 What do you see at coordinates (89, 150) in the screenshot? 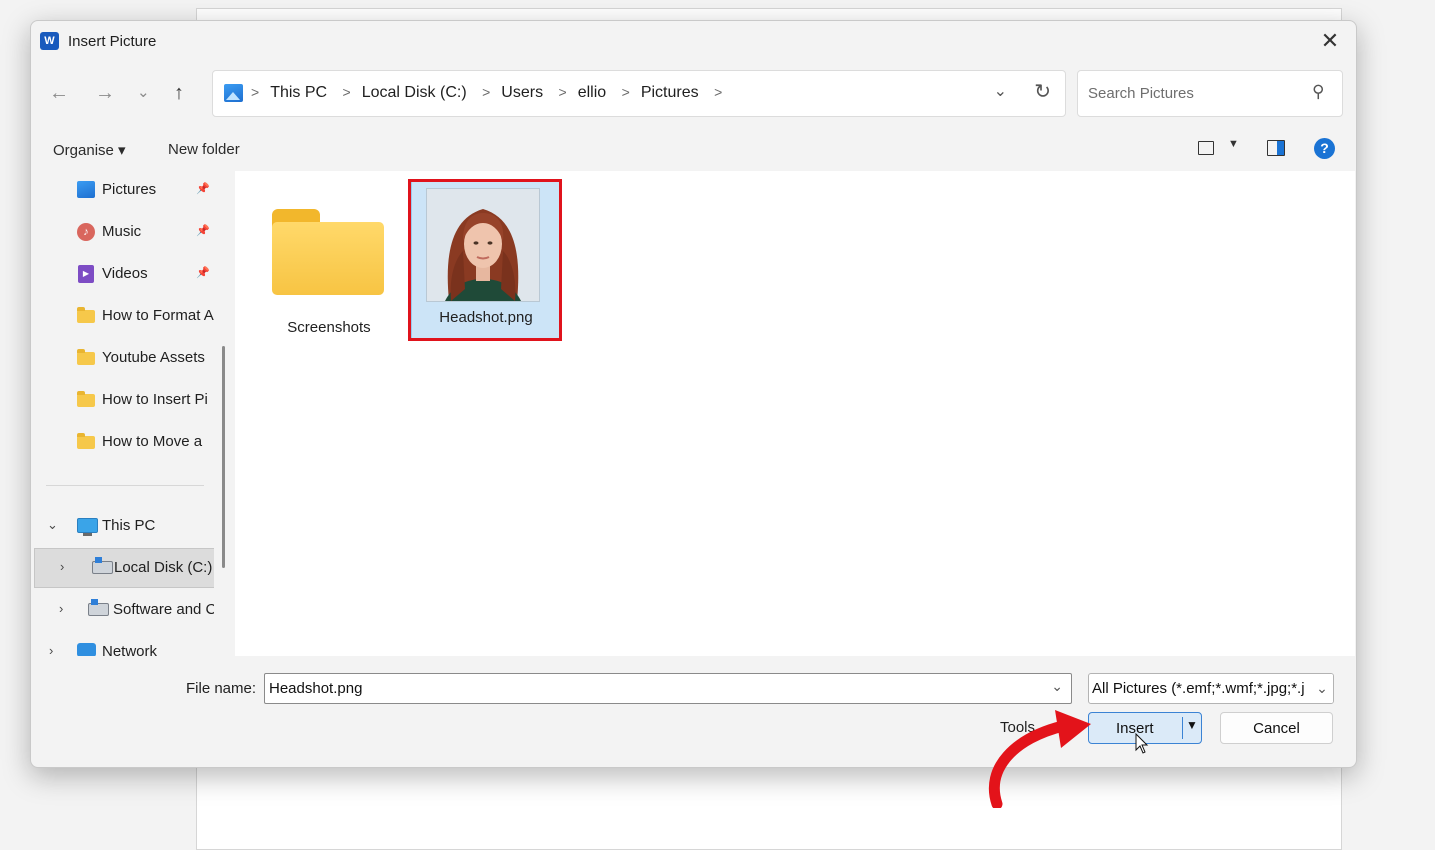
I see `organise-menu-button: Organise ▾` at bounding box center [89, 150].